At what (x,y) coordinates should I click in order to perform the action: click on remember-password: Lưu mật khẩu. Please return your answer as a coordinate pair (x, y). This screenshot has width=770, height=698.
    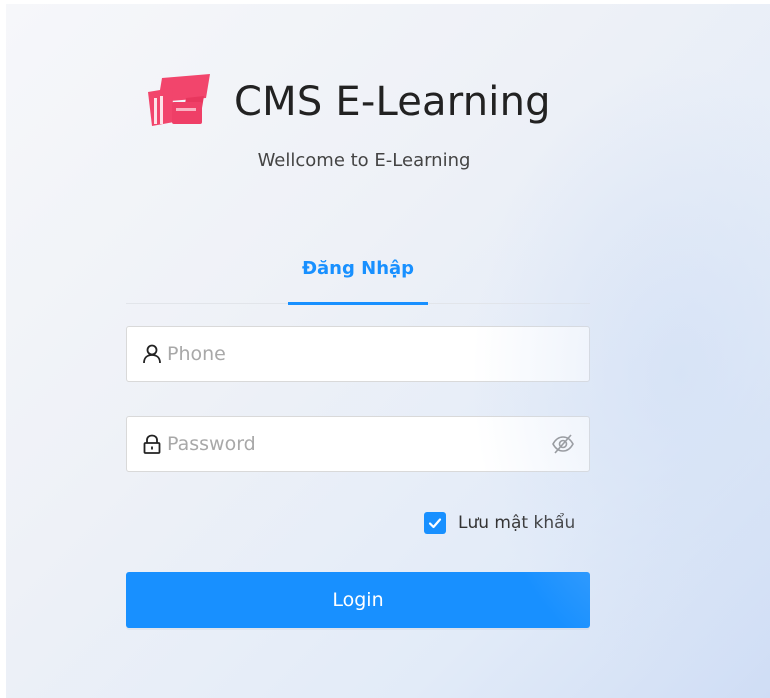
    Looking at the image, I should click on (499, 523).